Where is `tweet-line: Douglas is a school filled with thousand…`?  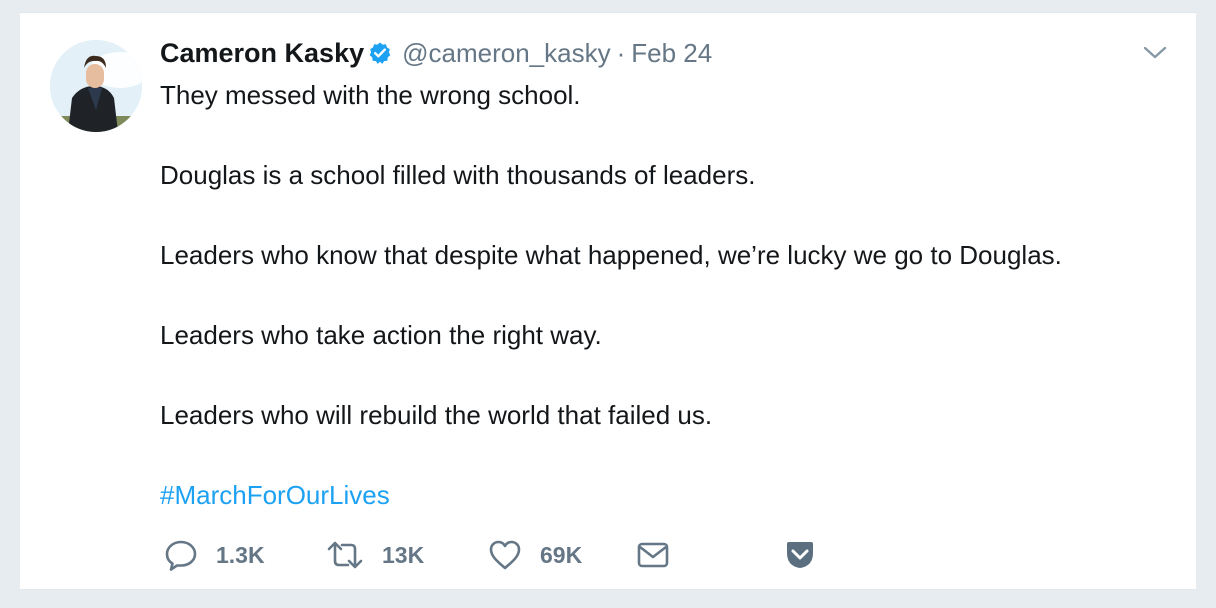
tweet-line: Douglas is a school filled with thousand… is located at coordinates (458, 175).